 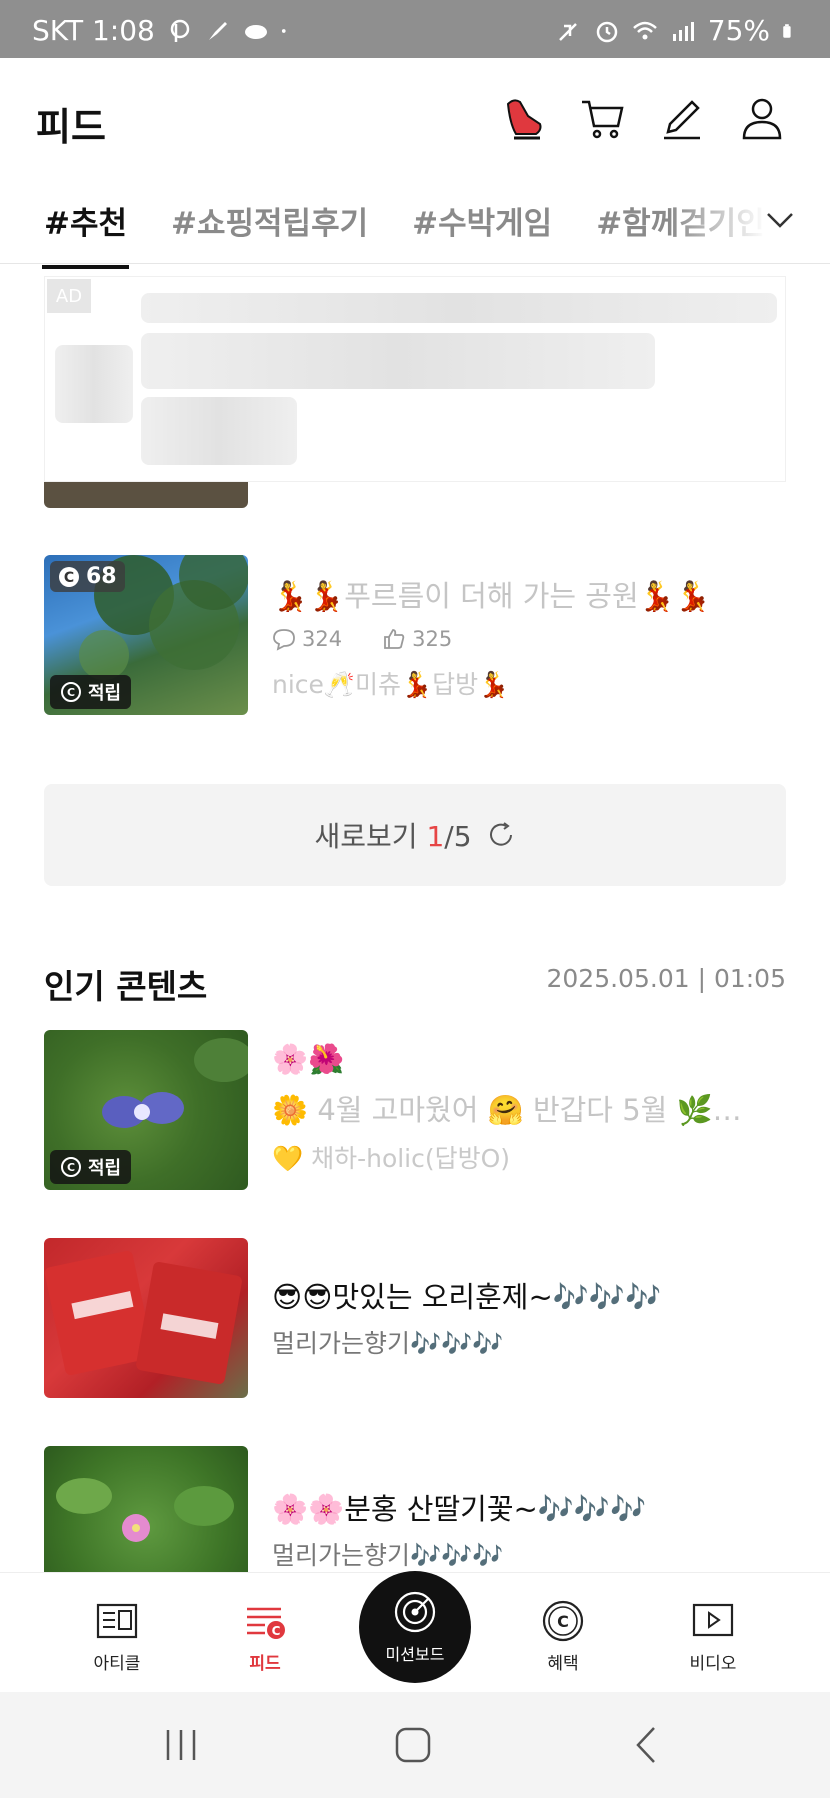 What do you see at coordinates (308, 1059) in the screenshot?
I see `popular-title-line1: 🌸🌺` at bounding box center [308, 1059].